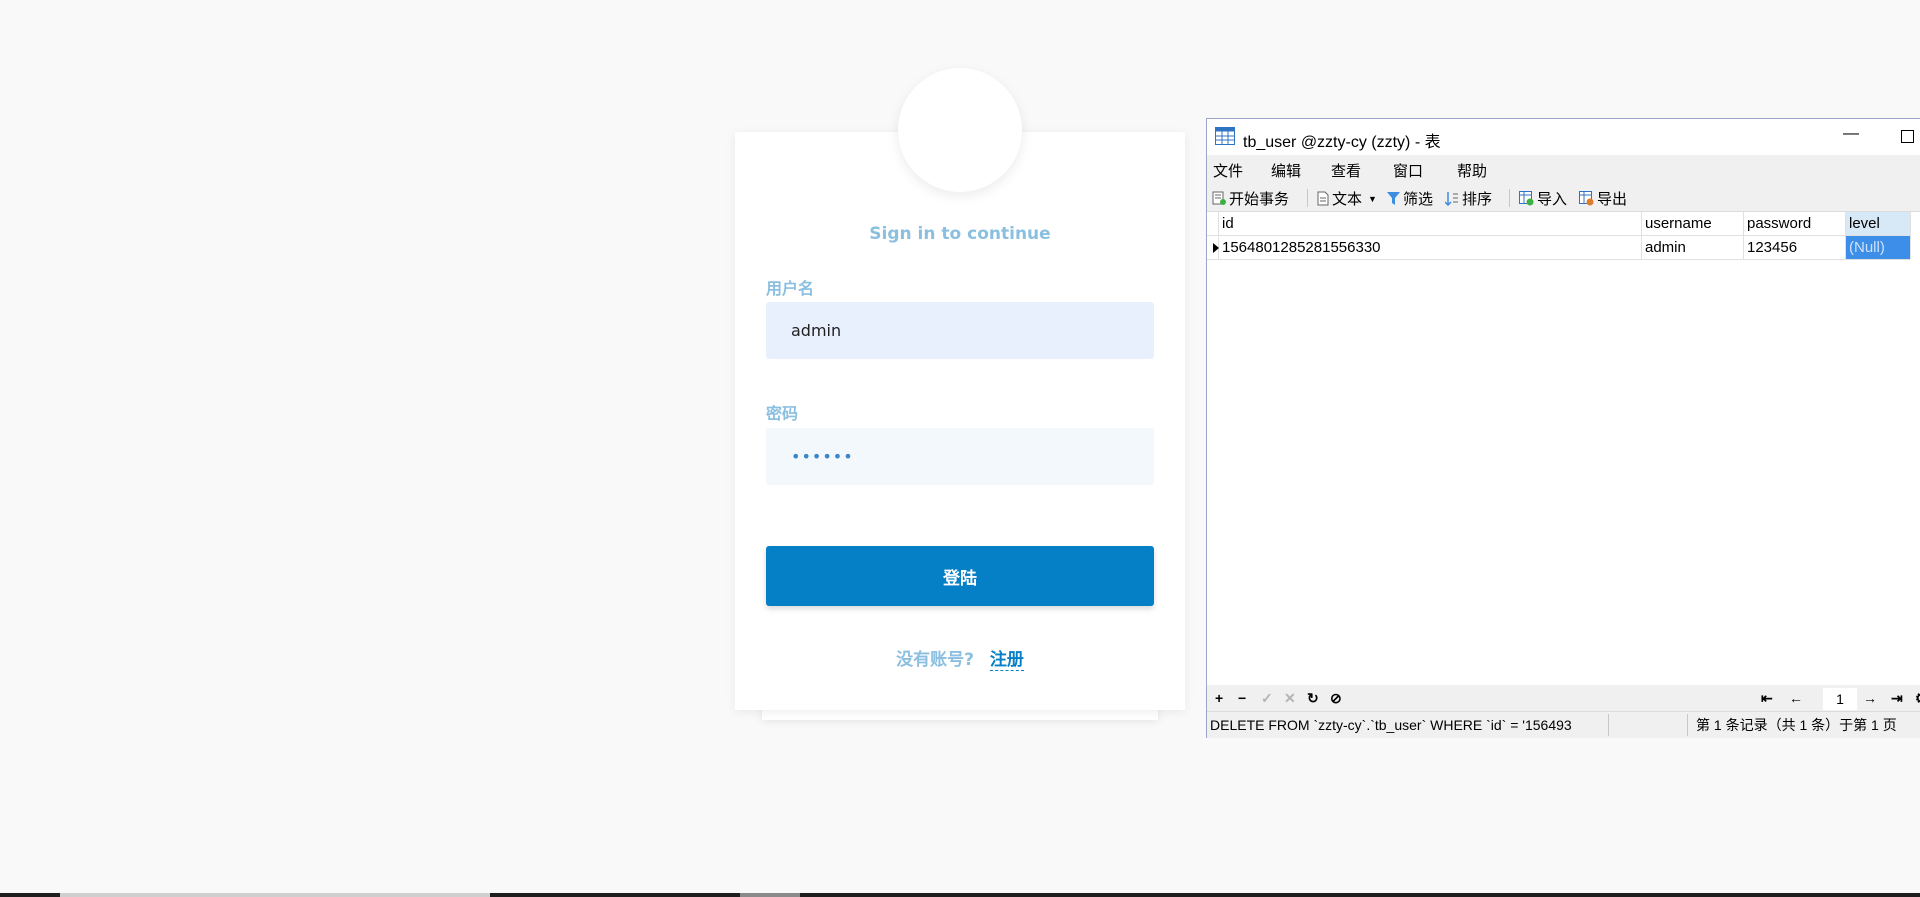  Describe the element at coordinates (1430, 224) in the screenshot. I see `column-header-id: id` at that location.